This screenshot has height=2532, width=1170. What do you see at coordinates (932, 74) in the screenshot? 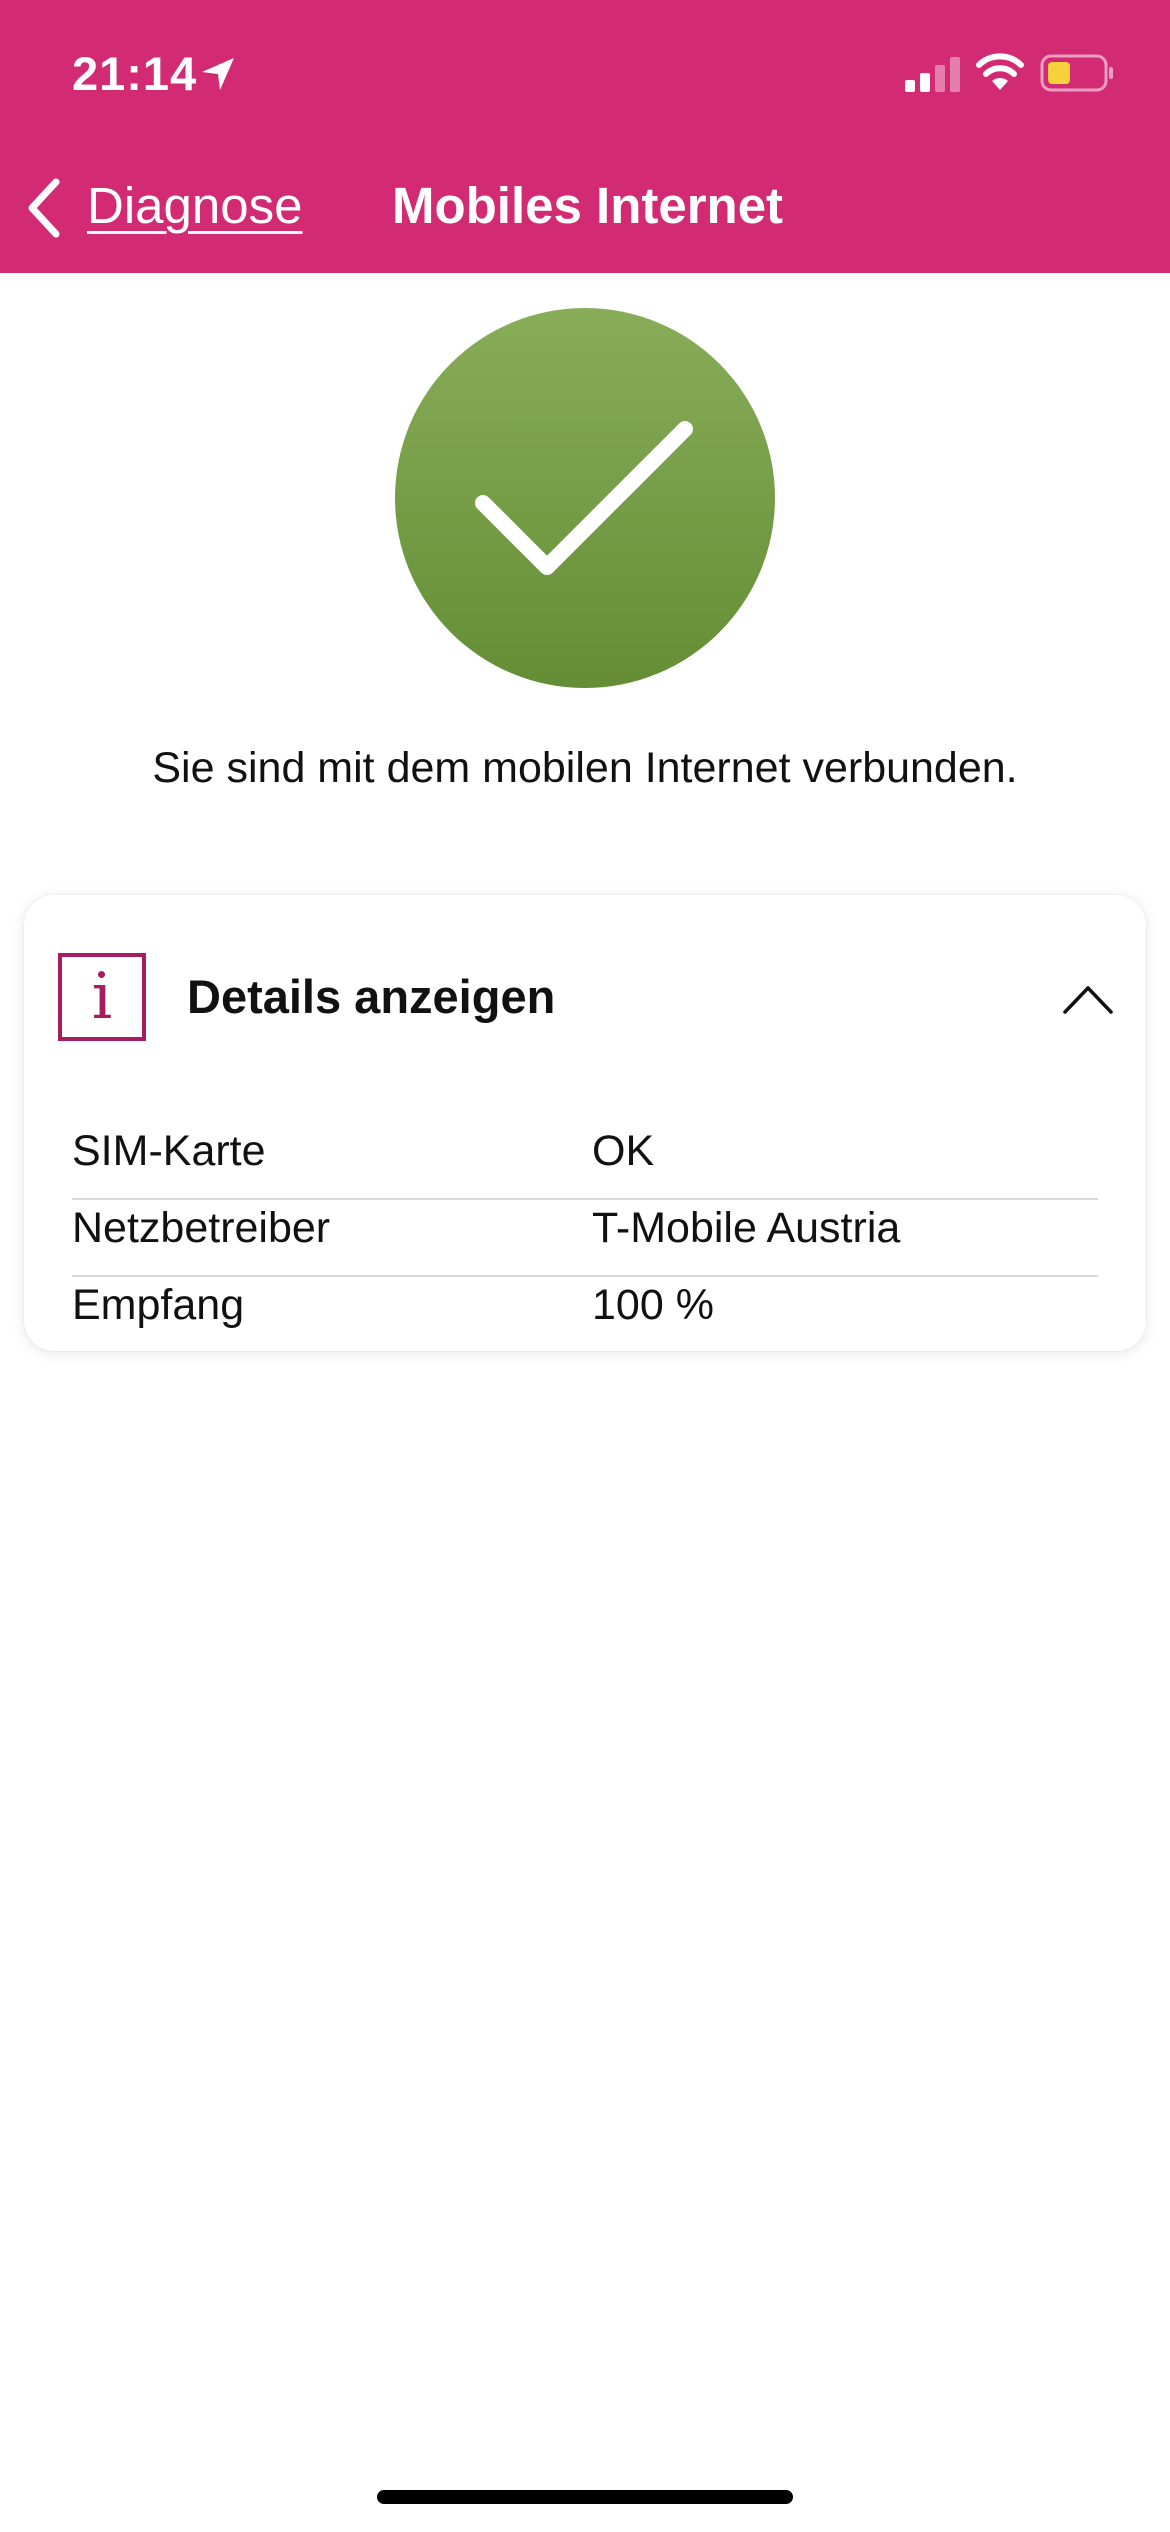
I see `cellular-signal-icon` at bounding box center [932, 74].